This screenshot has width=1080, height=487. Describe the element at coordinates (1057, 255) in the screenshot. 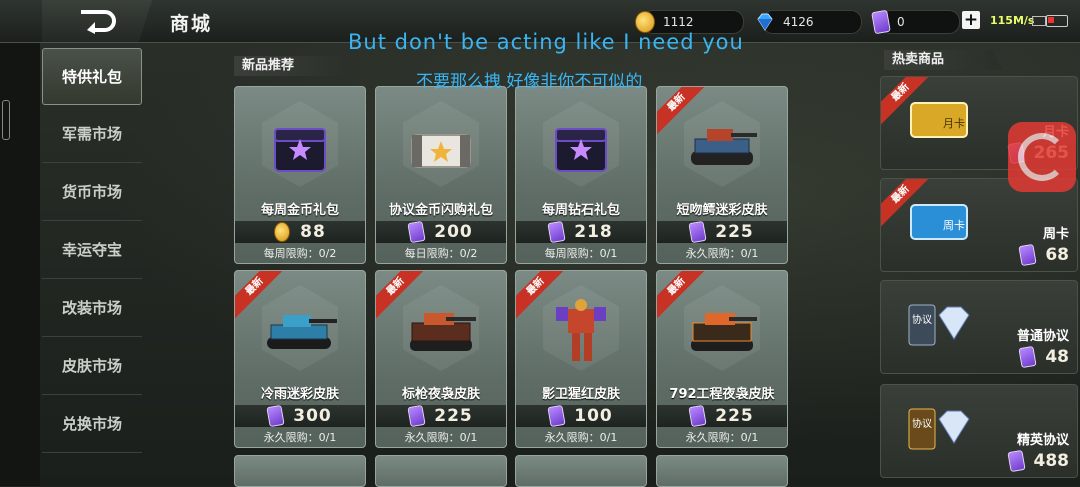

I see `hot-item-price: 68` at that location.